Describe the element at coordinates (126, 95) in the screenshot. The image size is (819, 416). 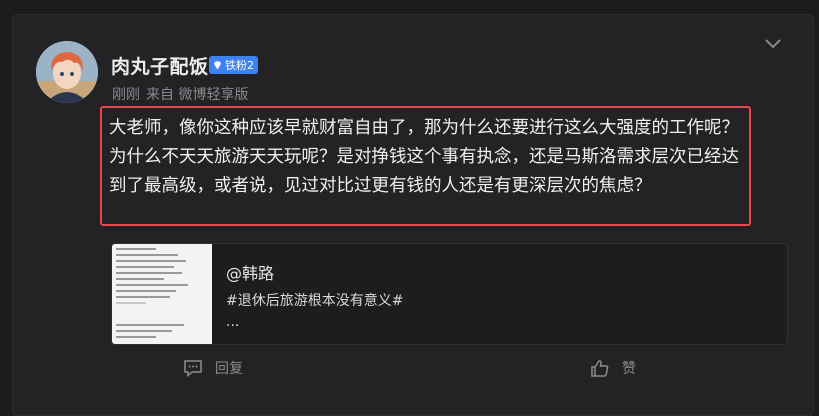
I see `post-time: 刚刚` at that location.